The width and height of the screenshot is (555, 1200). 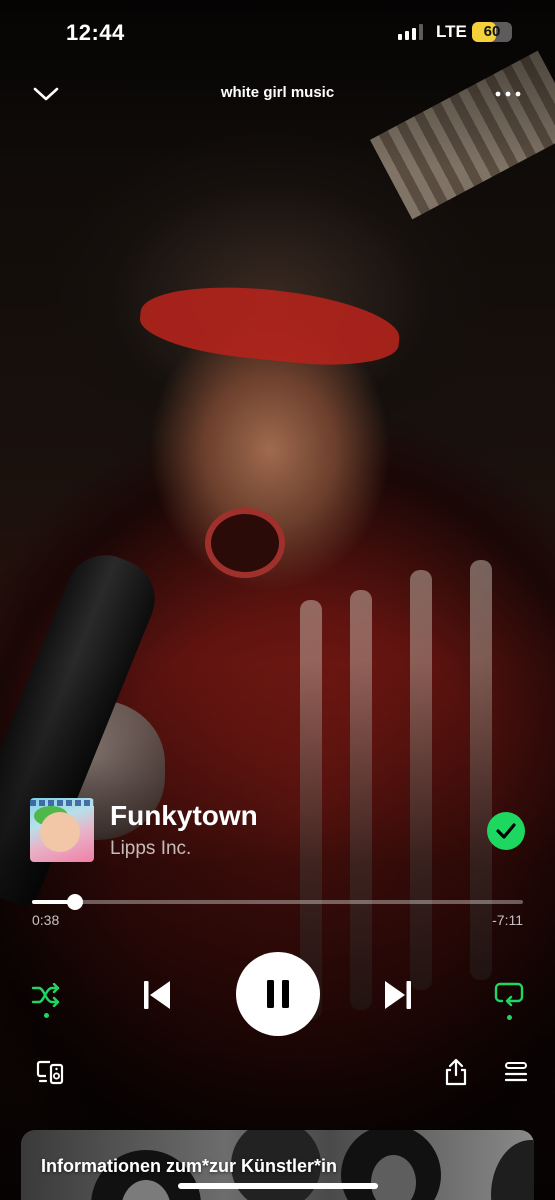 What do you see at coordinates (278, 1186) in the screenshot?
I see `home-indicator` at bounding box center [278, 1186].